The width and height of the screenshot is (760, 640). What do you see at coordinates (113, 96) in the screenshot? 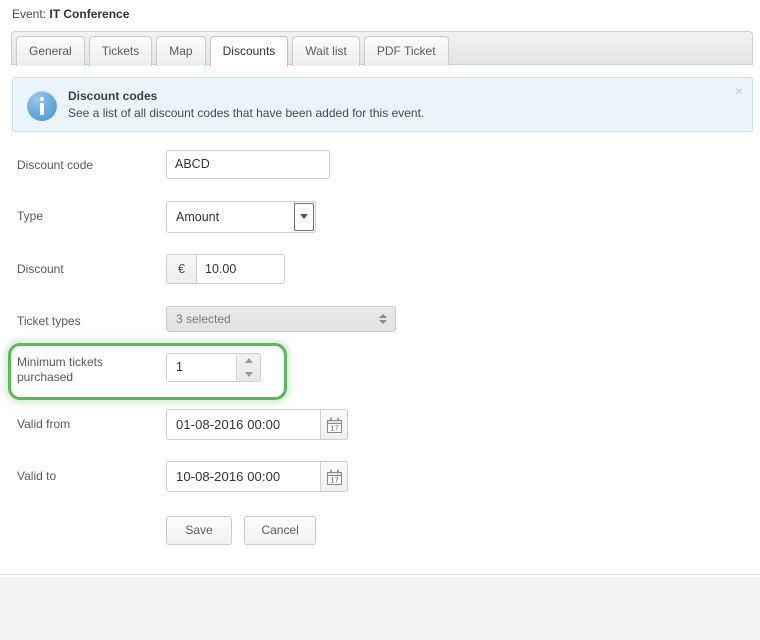
I see `banner-title: Discount codes` at bounding box center [113, 96].